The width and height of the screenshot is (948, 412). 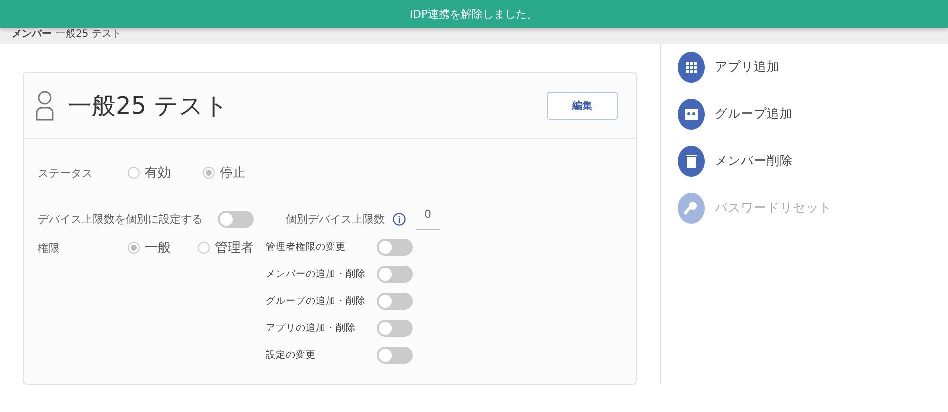 I want to click on radio-option: 有効, so click(x=165, y=173).